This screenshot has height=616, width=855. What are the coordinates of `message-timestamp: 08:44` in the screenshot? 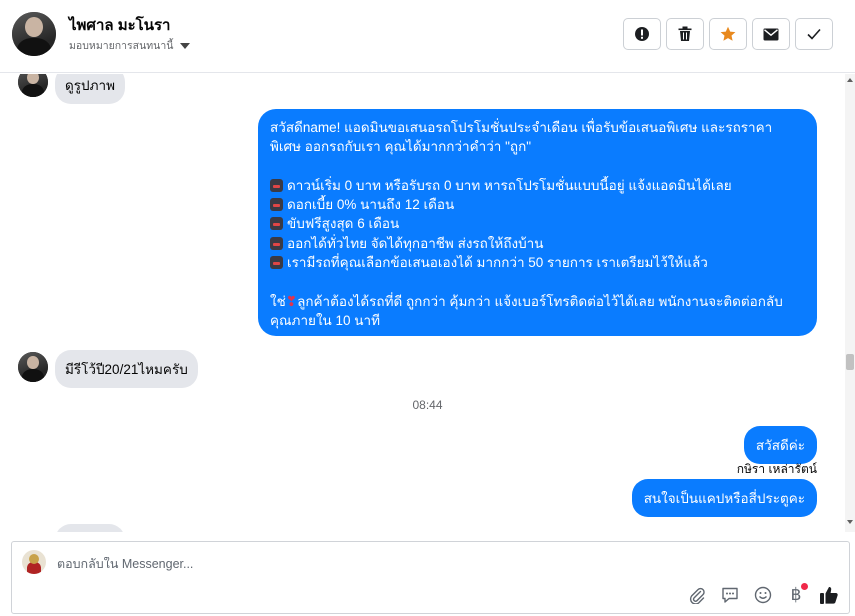 It's located at (427, 405).